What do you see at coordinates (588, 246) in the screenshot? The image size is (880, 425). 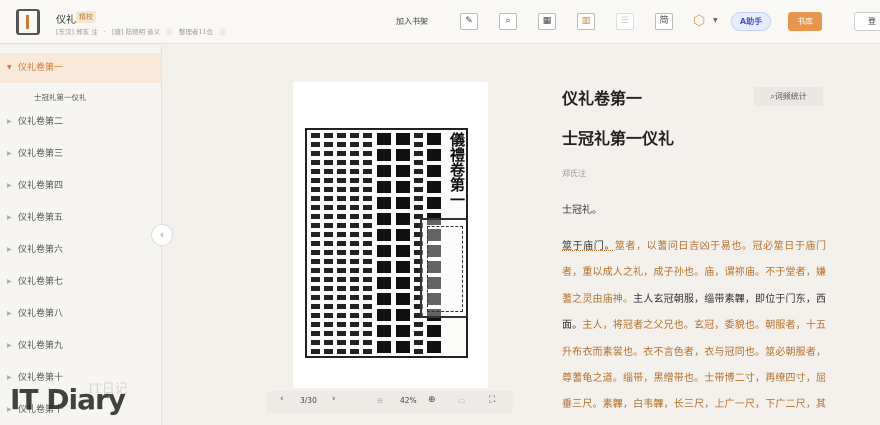 I see `text-segment: 筮于庙门。` at bounding box center [588, 246].